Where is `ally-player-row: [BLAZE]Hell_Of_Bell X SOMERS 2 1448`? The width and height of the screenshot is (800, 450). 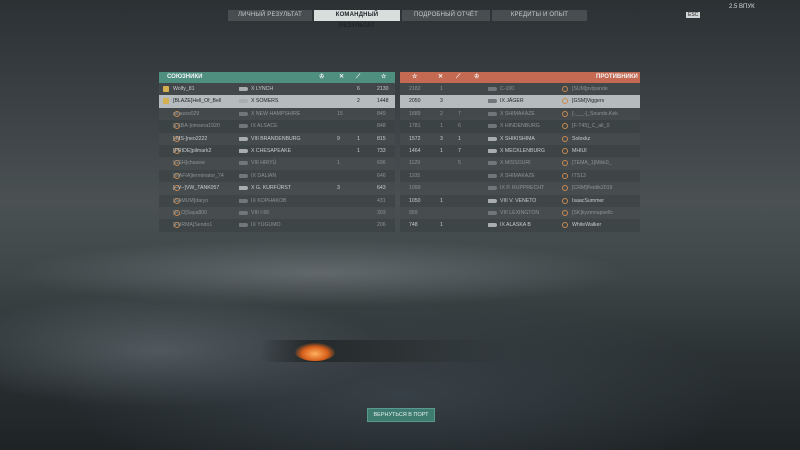 ally-player-row: [BLAZE]Hell_Of_Bell X SOMERS 2 1448 is located at coordinates (277, 101).